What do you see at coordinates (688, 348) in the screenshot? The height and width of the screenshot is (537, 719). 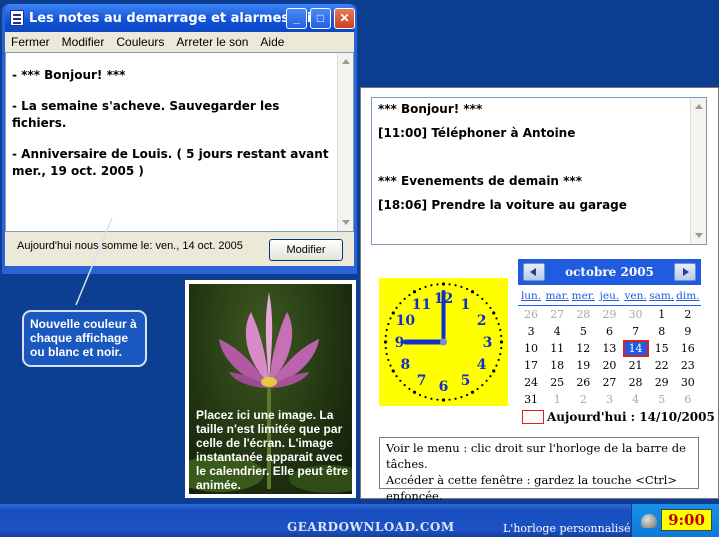 I see `calendar-day: 16` at bounding box center [688, 348].